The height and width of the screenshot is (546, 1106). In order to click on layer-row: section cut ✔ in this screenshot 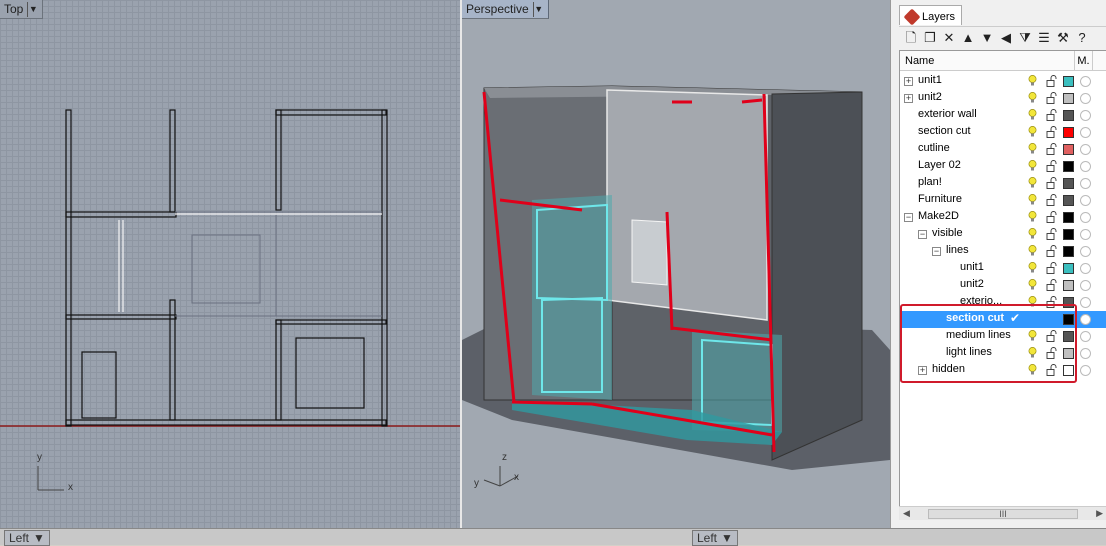, I will do `click(1003, 319)`.